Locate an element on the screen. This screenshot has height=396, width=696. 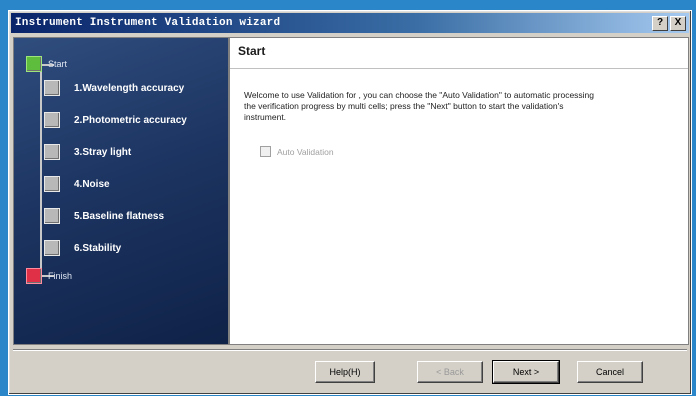
cancel-button: Cancel is located at coordinates (610, 372).